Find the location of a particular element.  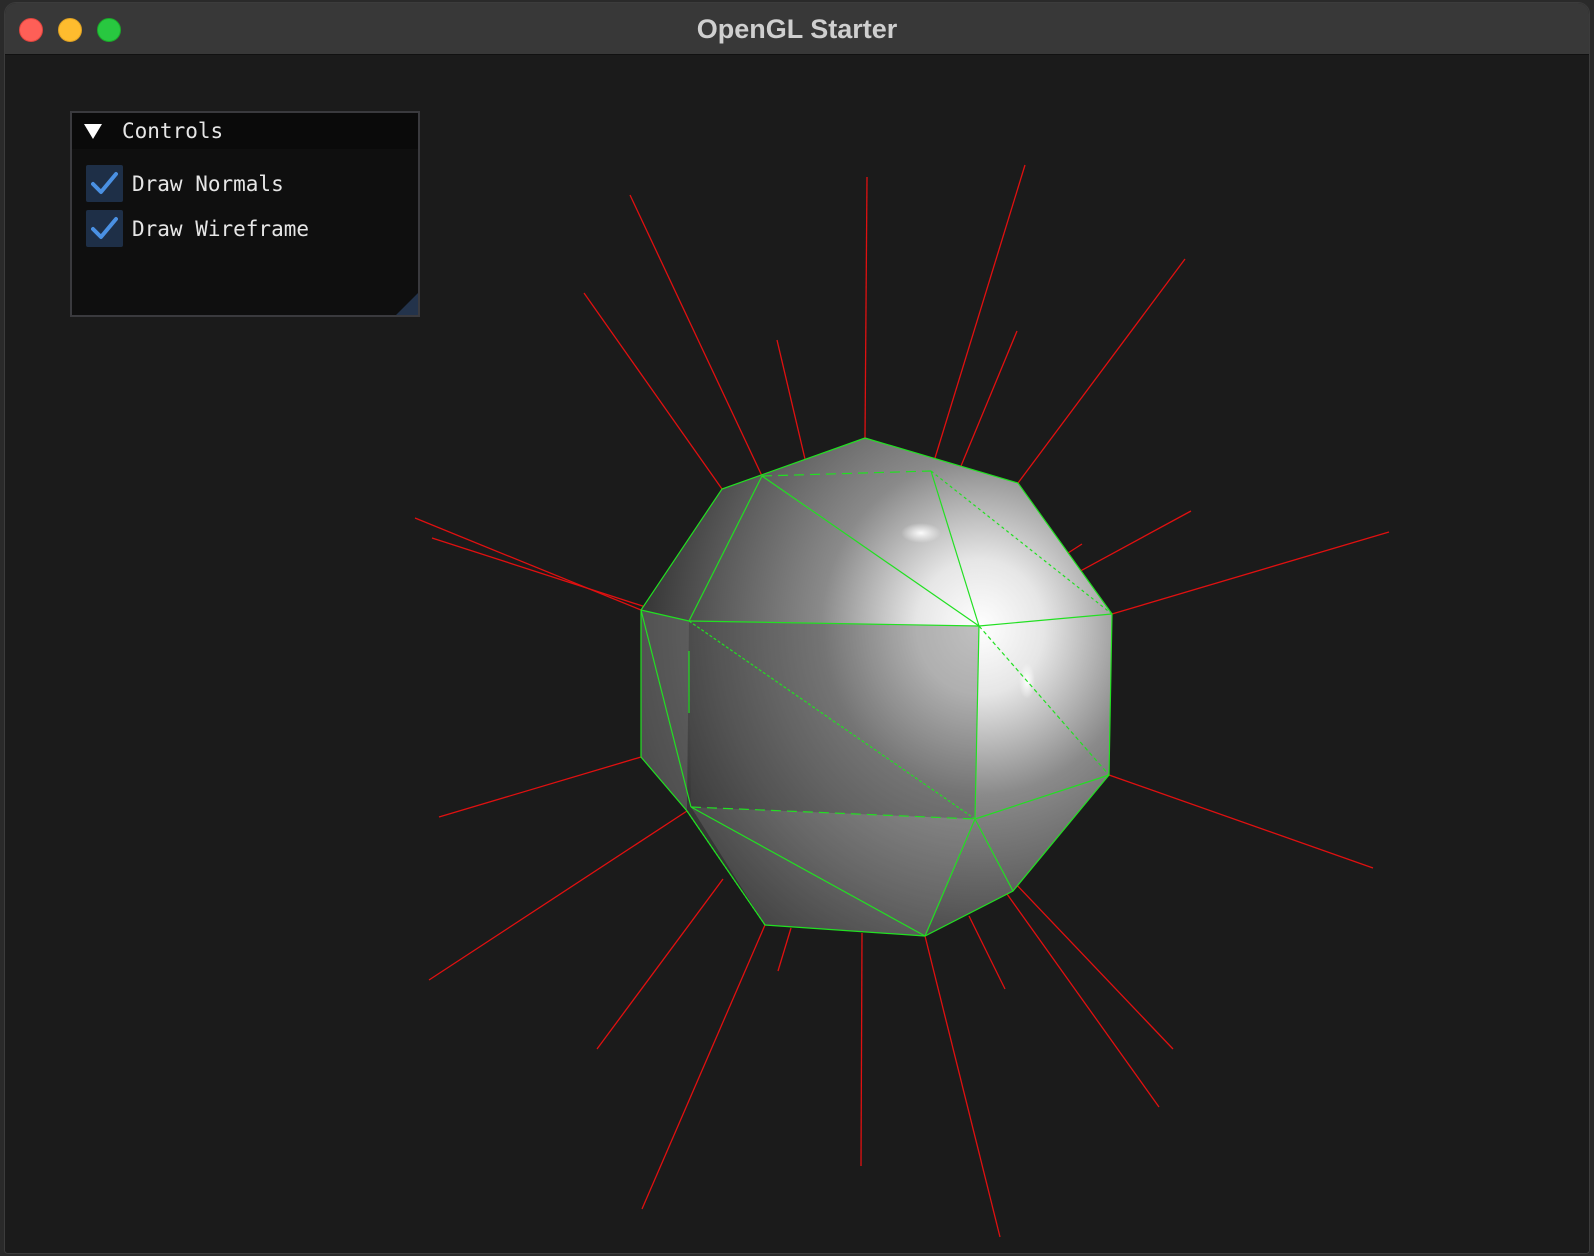

title-bar: OpenGL Starter is located at coordinates (797, 29).